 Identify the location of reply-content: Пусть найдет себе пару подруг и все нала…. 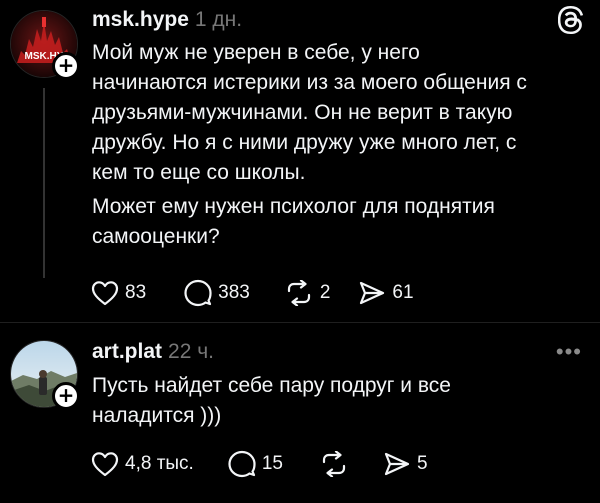
(312, 401).